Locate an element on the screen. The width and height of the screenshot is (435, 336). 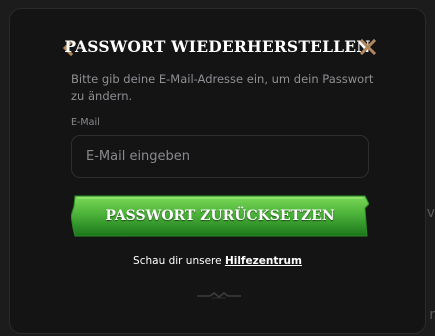
background-text-fragment: v is located at coordinates (430, 213).